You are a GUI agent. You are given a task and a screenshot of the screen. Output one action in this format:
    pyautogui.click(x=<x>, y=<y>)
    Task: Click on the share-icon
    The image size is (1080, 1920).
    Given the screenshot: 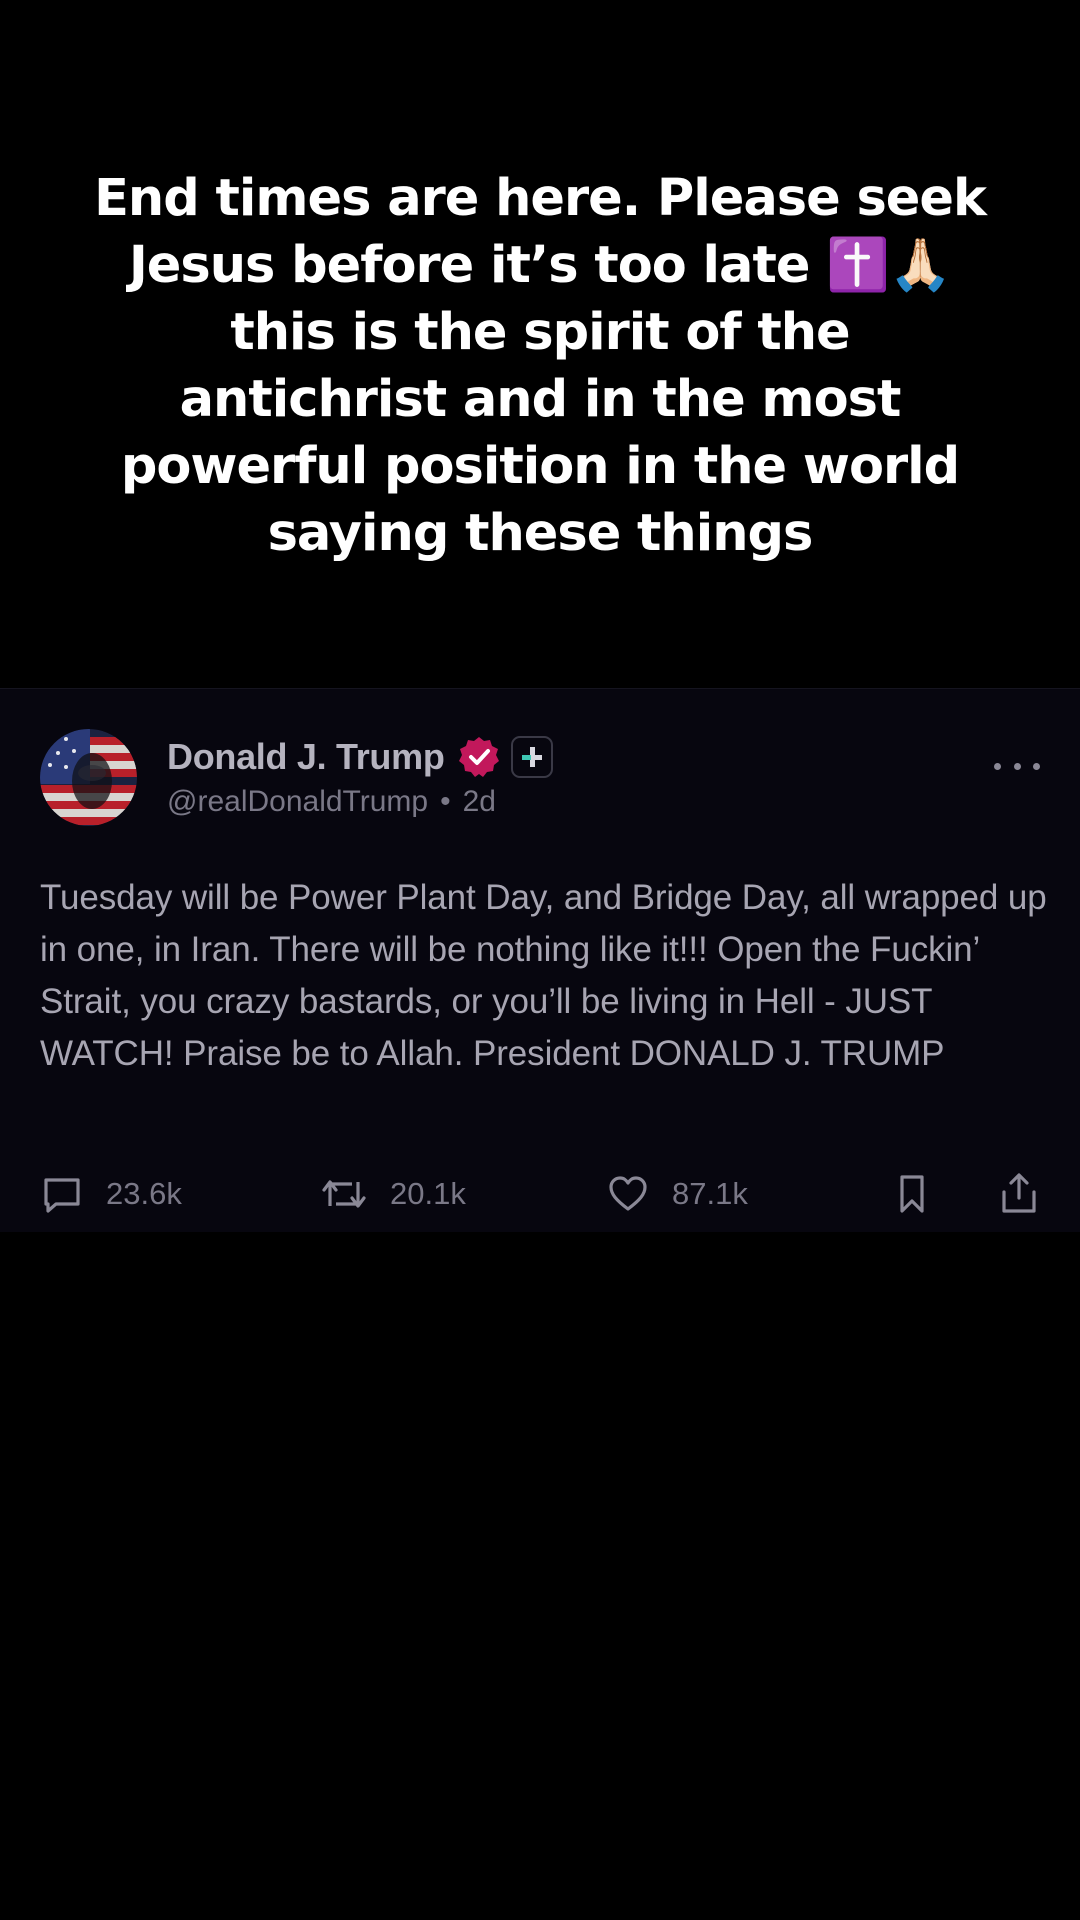 What is the action you would take?
    pyautogui.click(x=1019, y=1194)
    